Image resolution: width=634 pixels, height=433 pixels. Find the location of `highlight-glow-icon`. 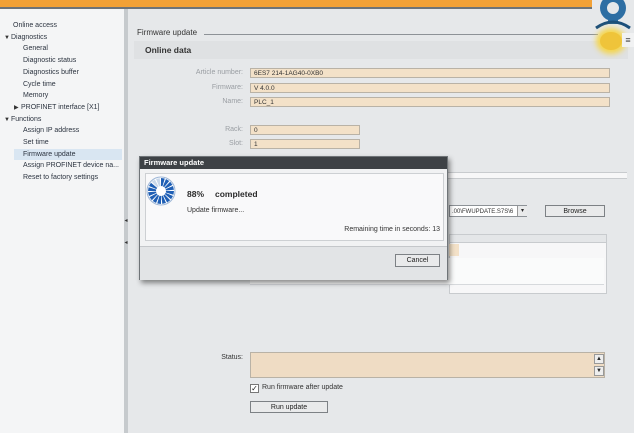

highlight-glow-icon is located at coordinates (611, 41).